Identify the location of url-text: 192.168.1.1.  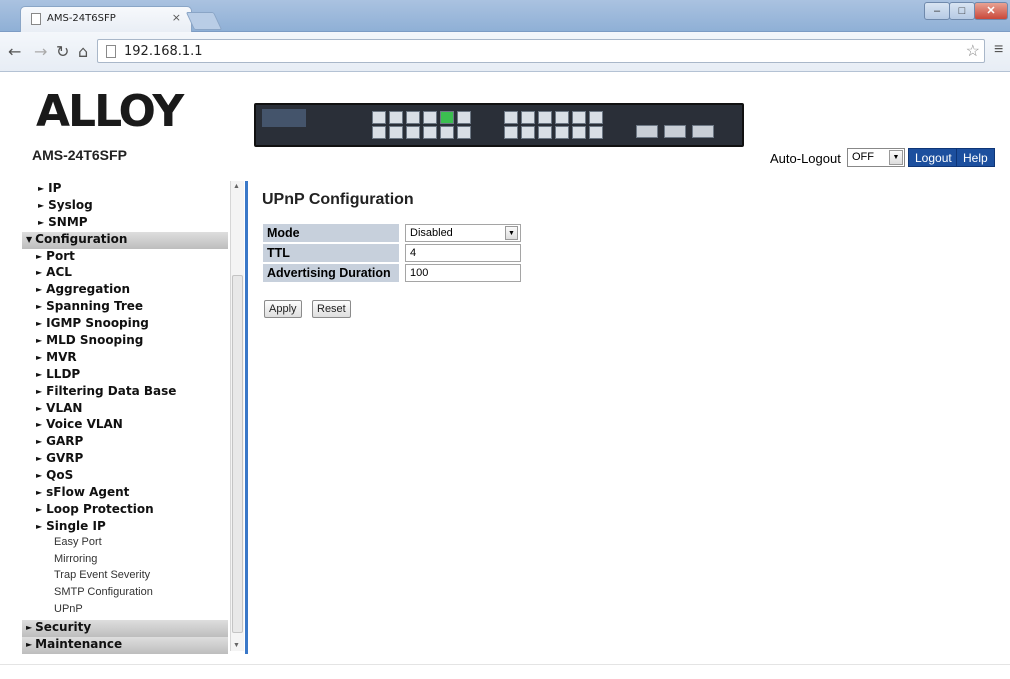
(163, 51).